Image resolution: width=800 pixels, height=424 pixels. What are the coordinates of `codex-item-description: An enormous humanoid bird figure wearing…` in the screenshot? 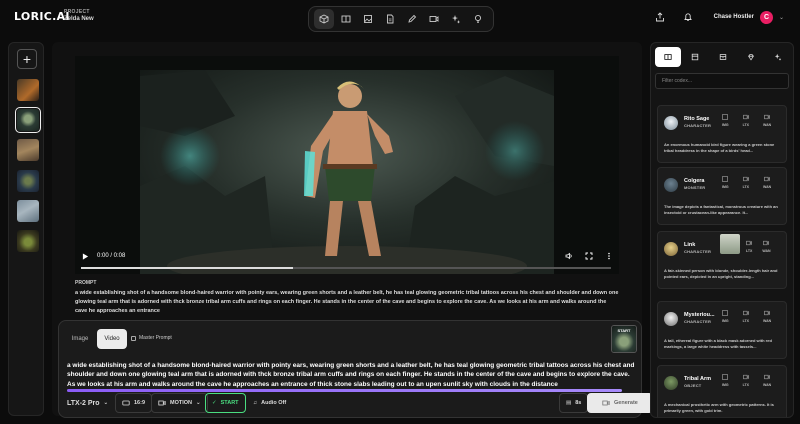 It's located at (719, 147).